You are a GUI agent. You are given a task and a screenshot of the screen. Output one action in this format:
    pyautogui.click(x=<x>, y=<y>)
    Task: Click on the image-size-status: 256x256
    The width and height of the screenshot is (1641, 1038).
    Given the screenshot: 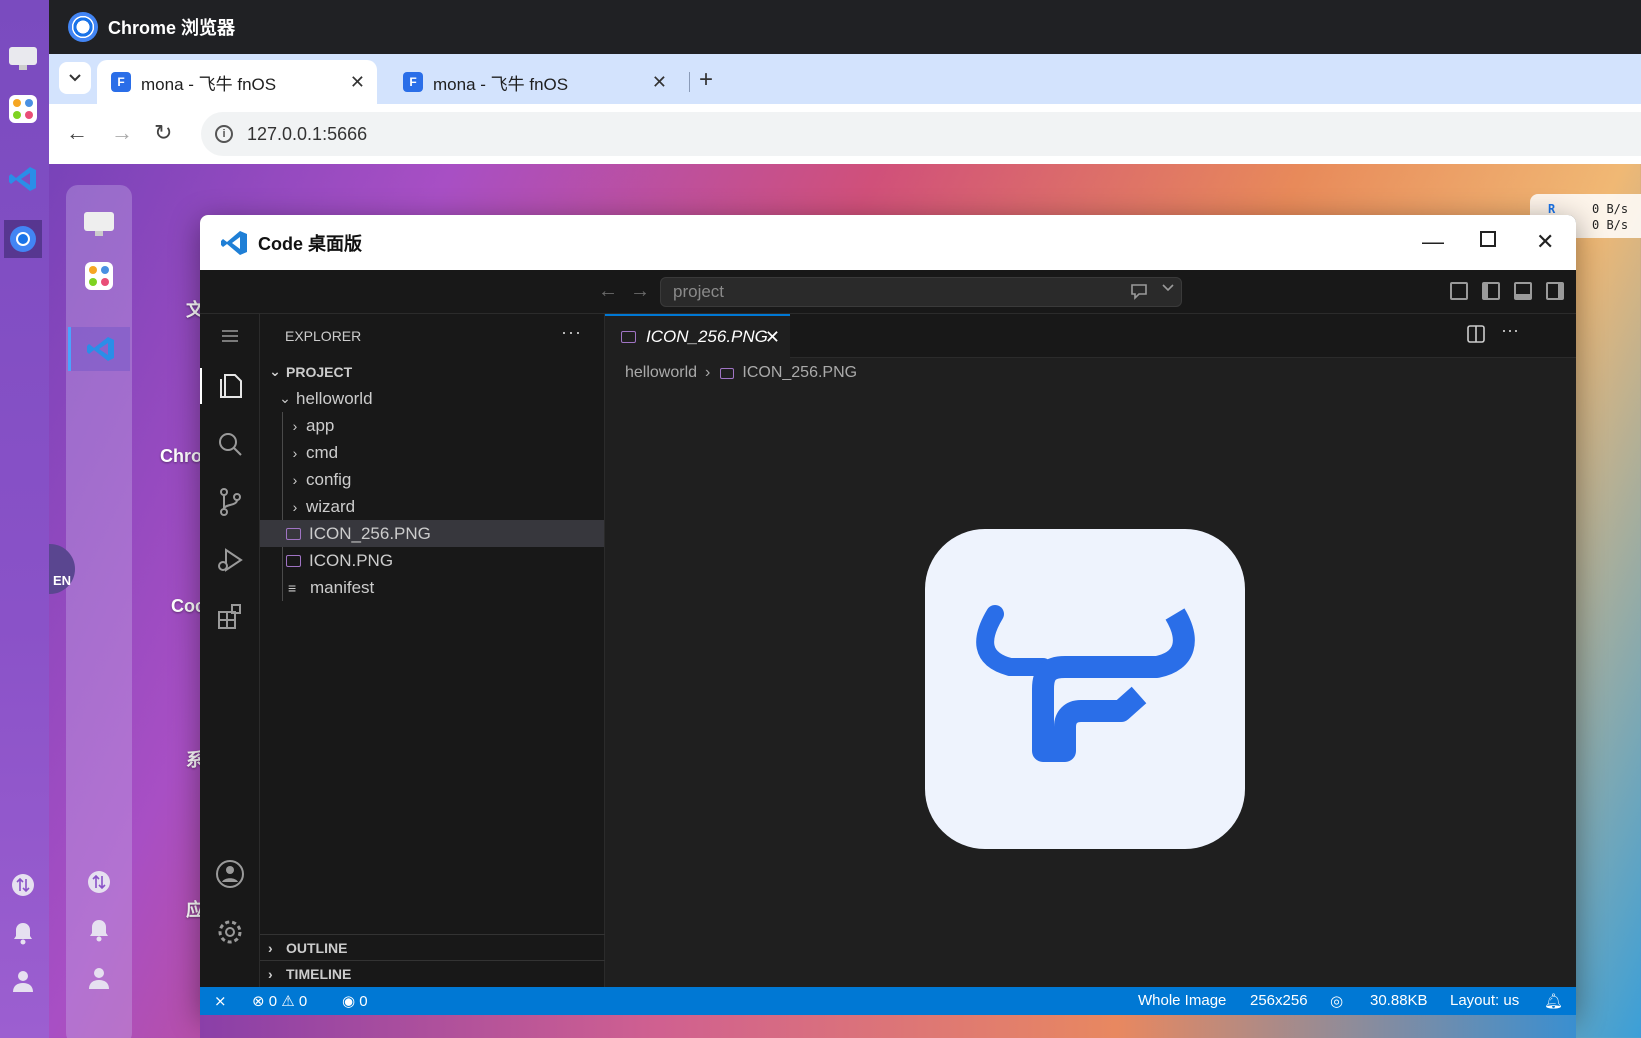 What is the action you would take?
    pyautogui.click(x=1279, y=1000)
    